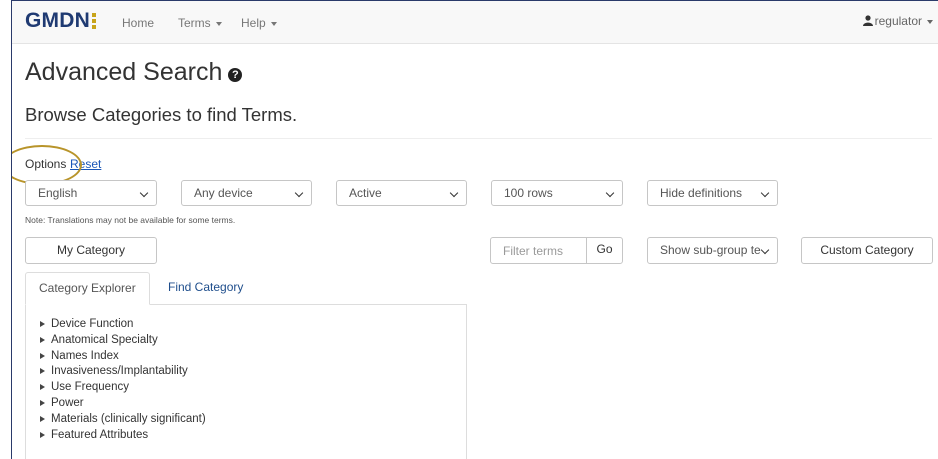 Image resolution: width=938 pixels, height=459 pixels. Describe the element at coordinates (365, 193) in the screenshot. I see `status-select-value: Active` at that location.